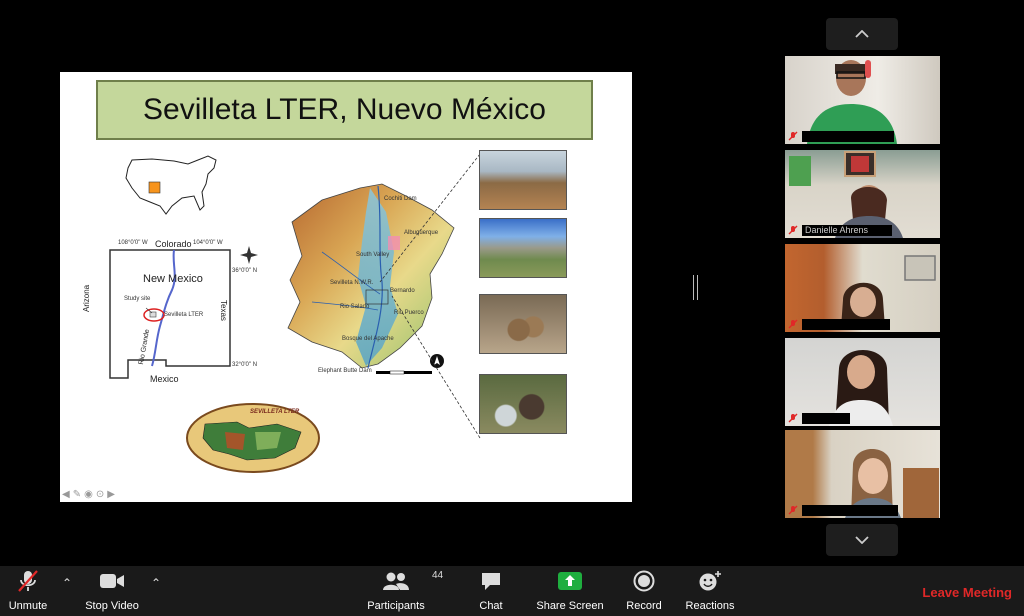 Image resolution: width=1024 pixels, height=616 pixels. Describe the element at coordinates (523, 324) in the screenshot. I see `photo-prairie-dogs` at that location.